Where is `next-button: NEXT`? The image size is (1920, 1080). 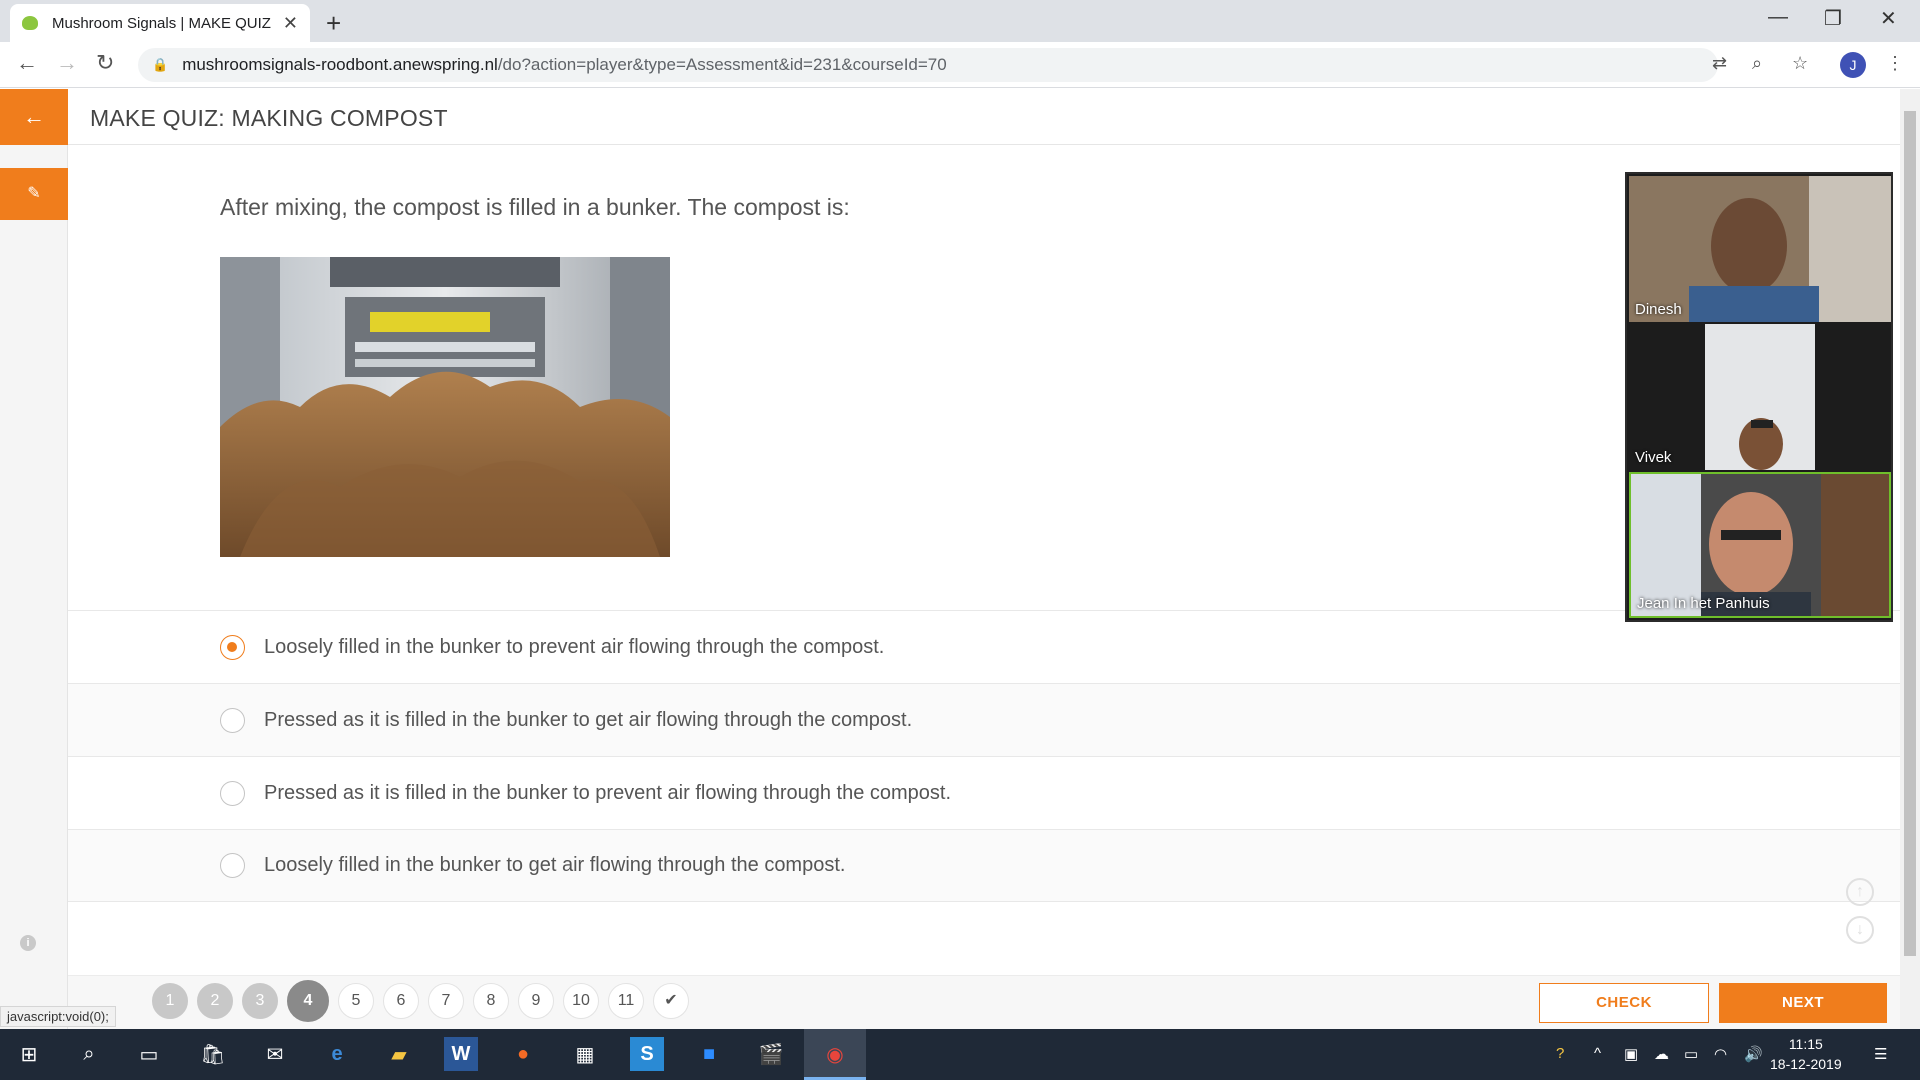 next-button: NEXT is located at coordinates (1803, 1003).